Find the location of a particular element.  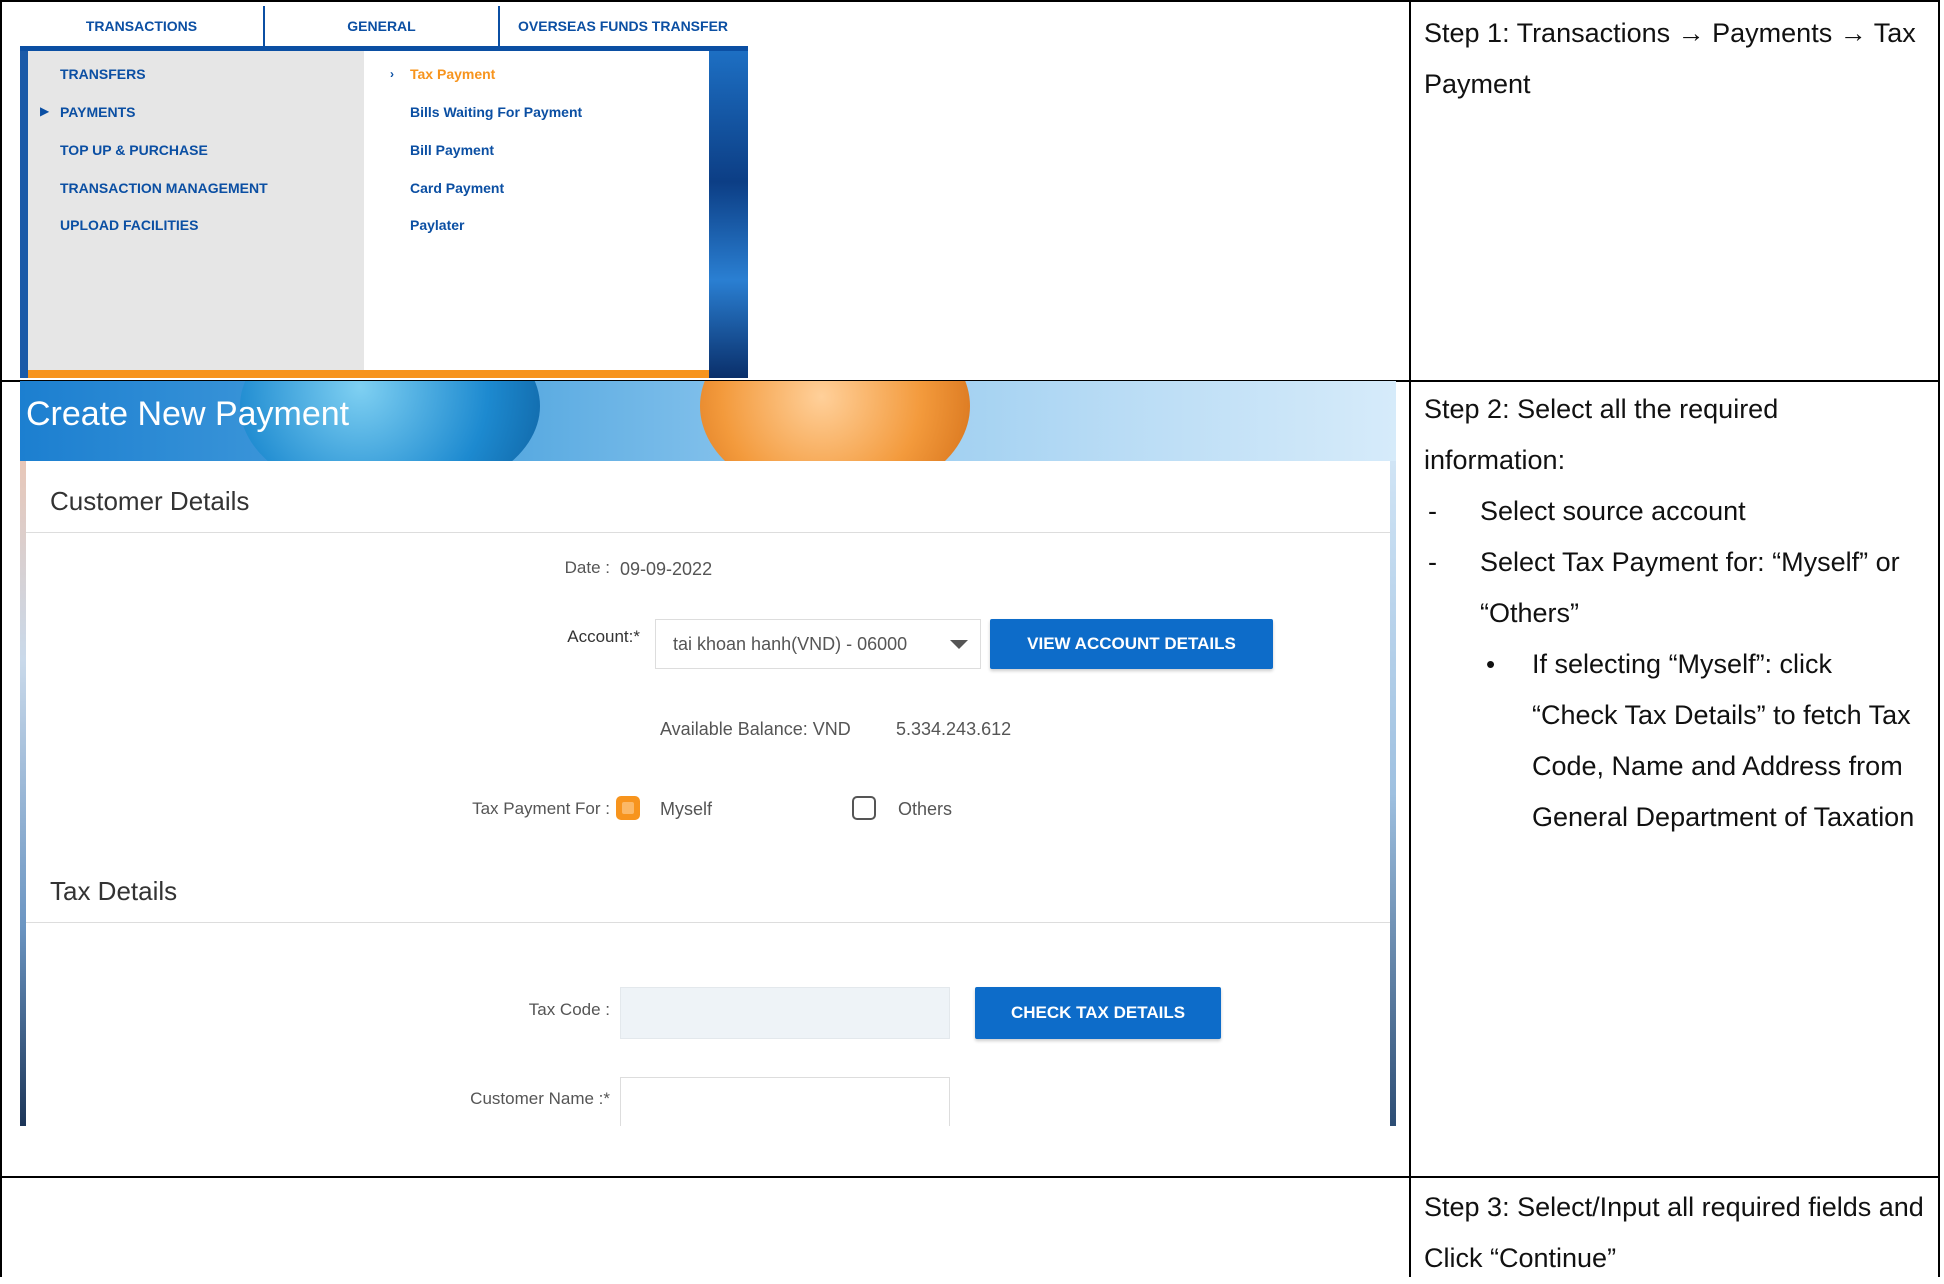

table-column-divider is located at coordinates (1410, 638).